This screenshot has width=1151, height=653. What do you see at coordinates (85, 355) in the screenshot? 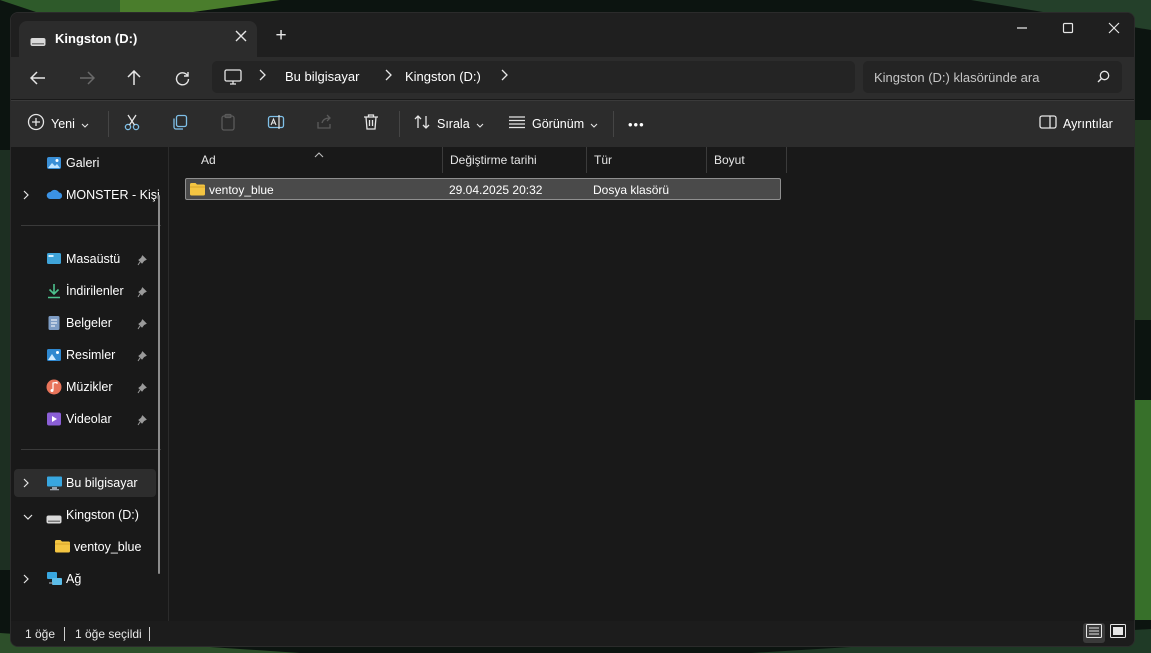
I see `sidebar-item-pictures: Resimler` at bounding box center [85, 355].